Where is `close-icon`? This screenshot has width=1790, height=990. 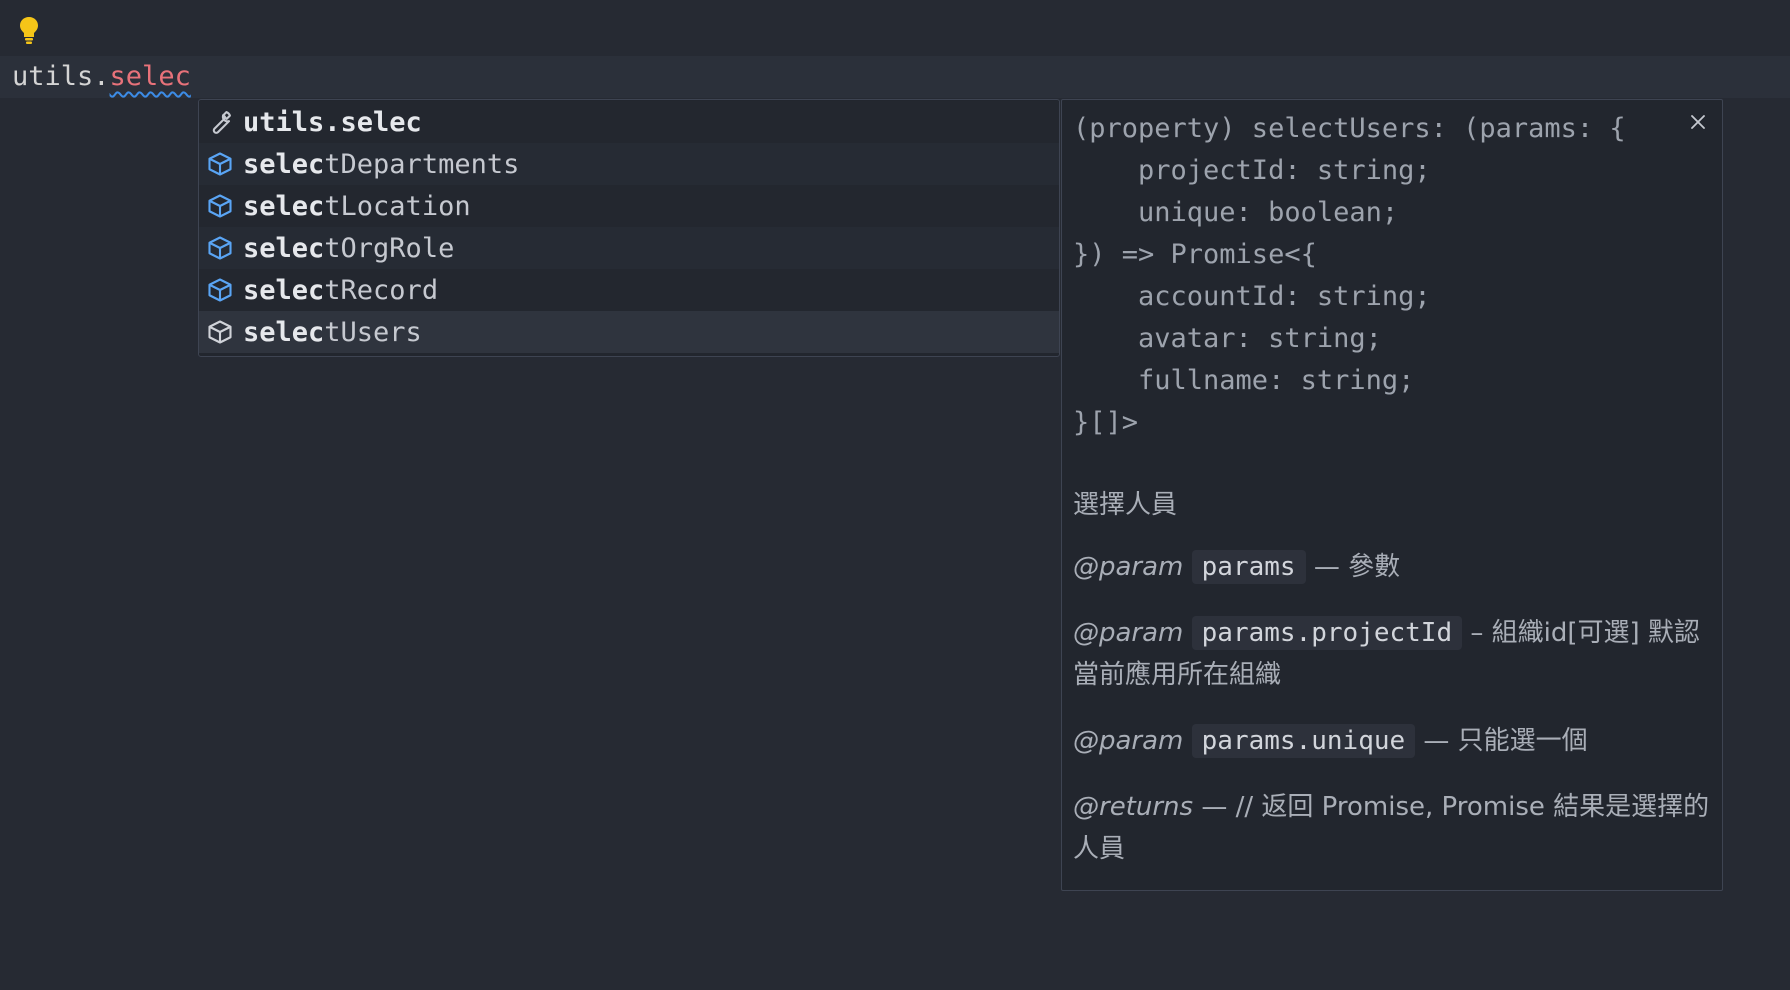
close-icon is located at coordinates (1698, 124).